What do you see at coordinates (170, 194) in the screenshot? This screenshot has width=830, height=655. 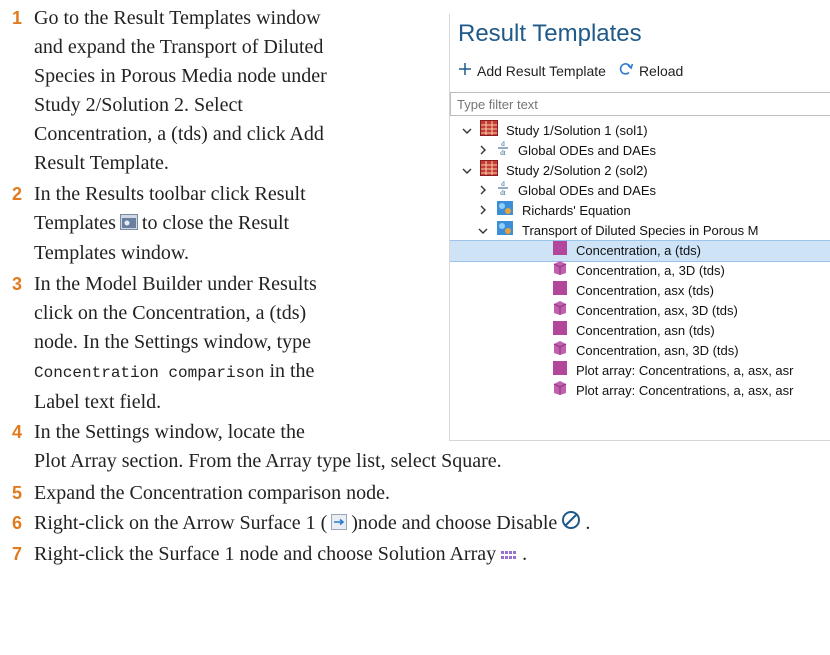 I see `step-text: In the Results toolbar click Result` at bounding box center [170, 194].